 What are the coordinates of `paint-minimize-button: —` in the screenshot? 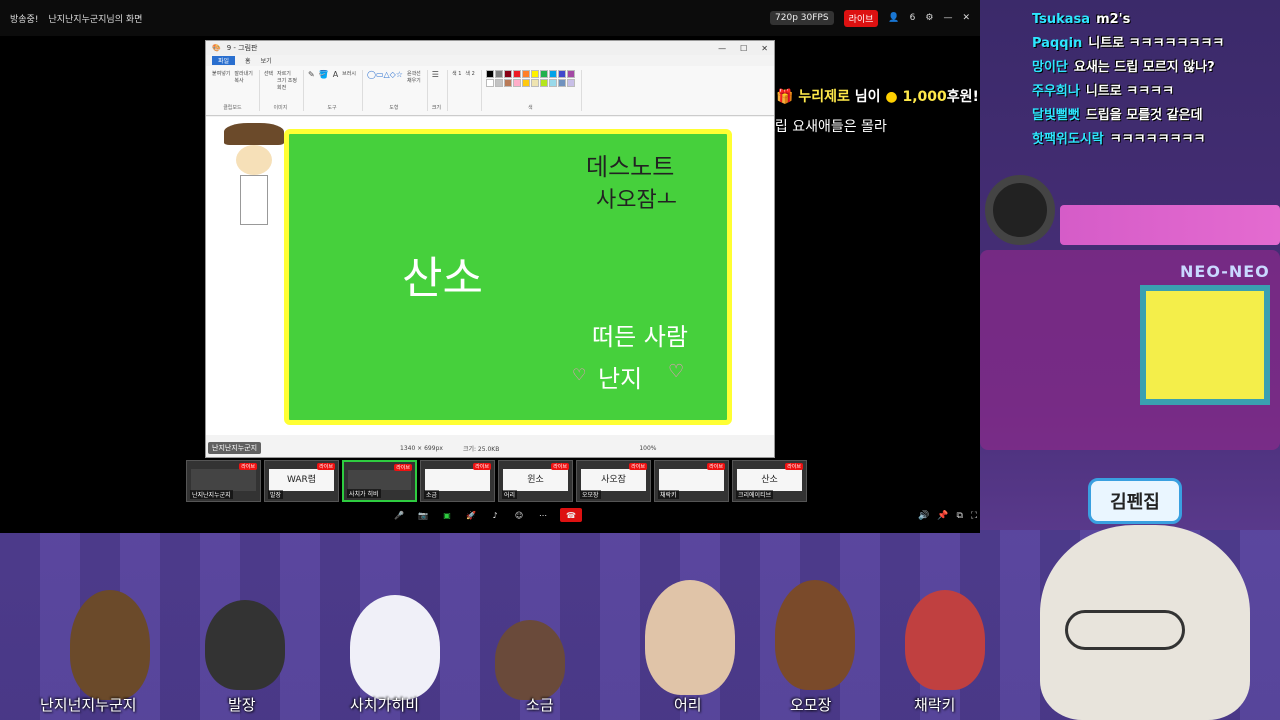 It's located at (722, 48).